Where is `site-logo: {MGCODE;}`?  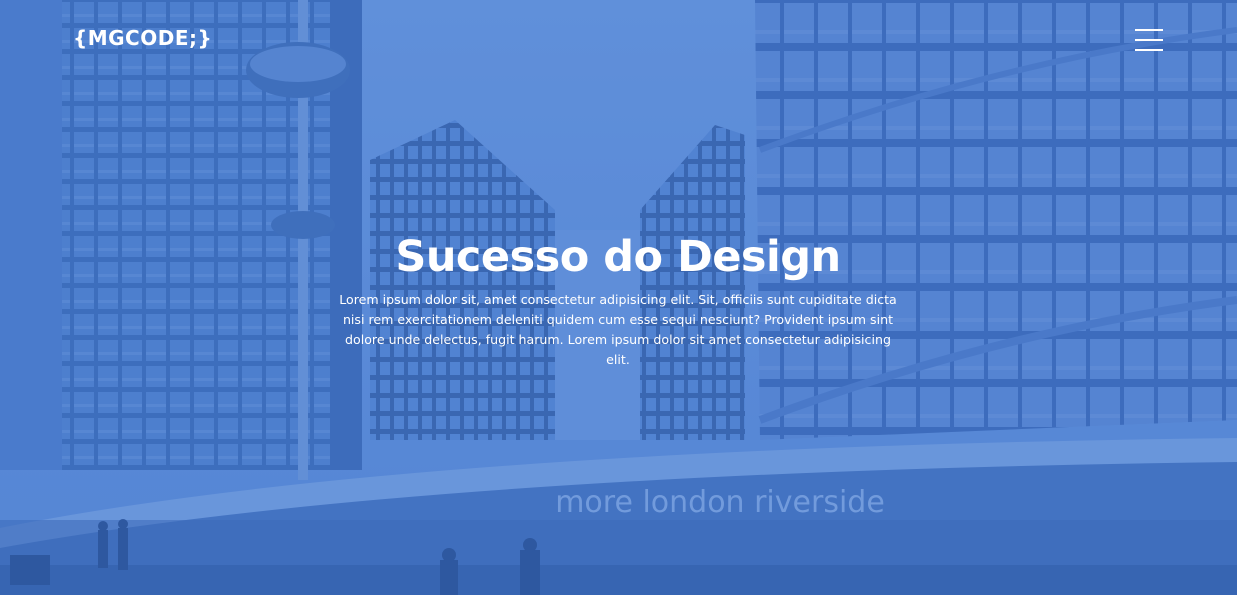
site-logo: {MGCODE;} is located at coordinates (142, 38).